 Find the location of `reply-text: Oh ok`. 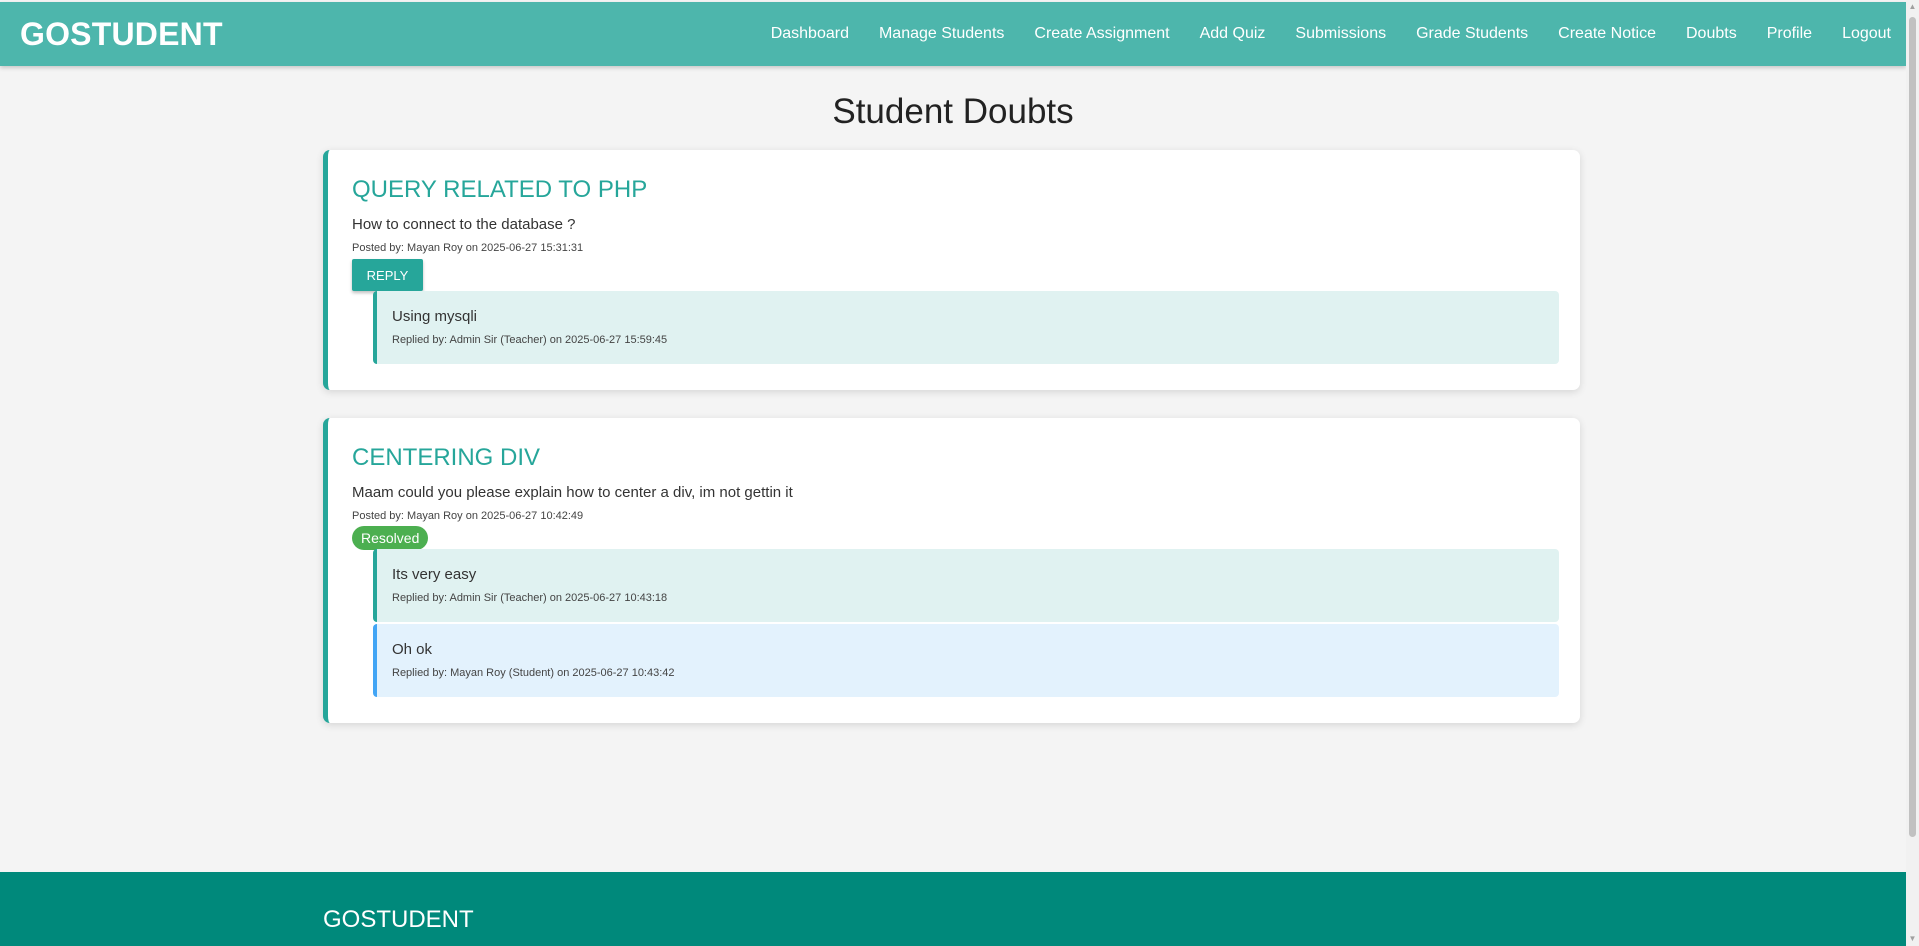

reply-text: Oh ok is located at coordinates (412, 649).